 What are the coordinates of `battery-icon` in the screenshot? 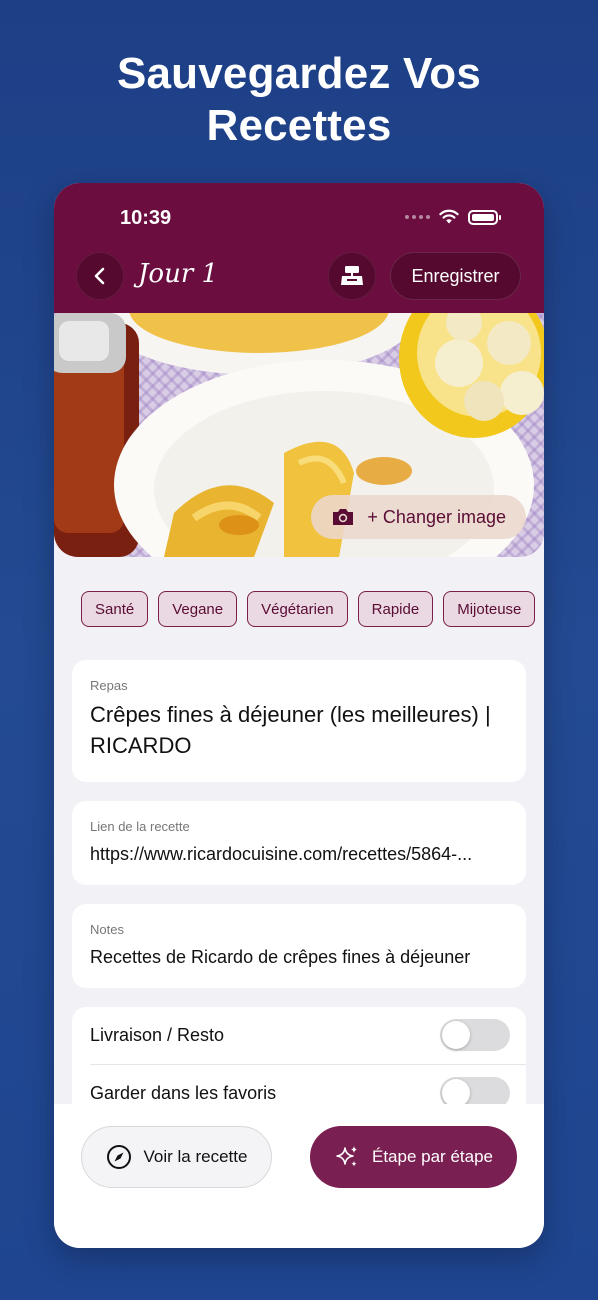 It's located at (484, 217).